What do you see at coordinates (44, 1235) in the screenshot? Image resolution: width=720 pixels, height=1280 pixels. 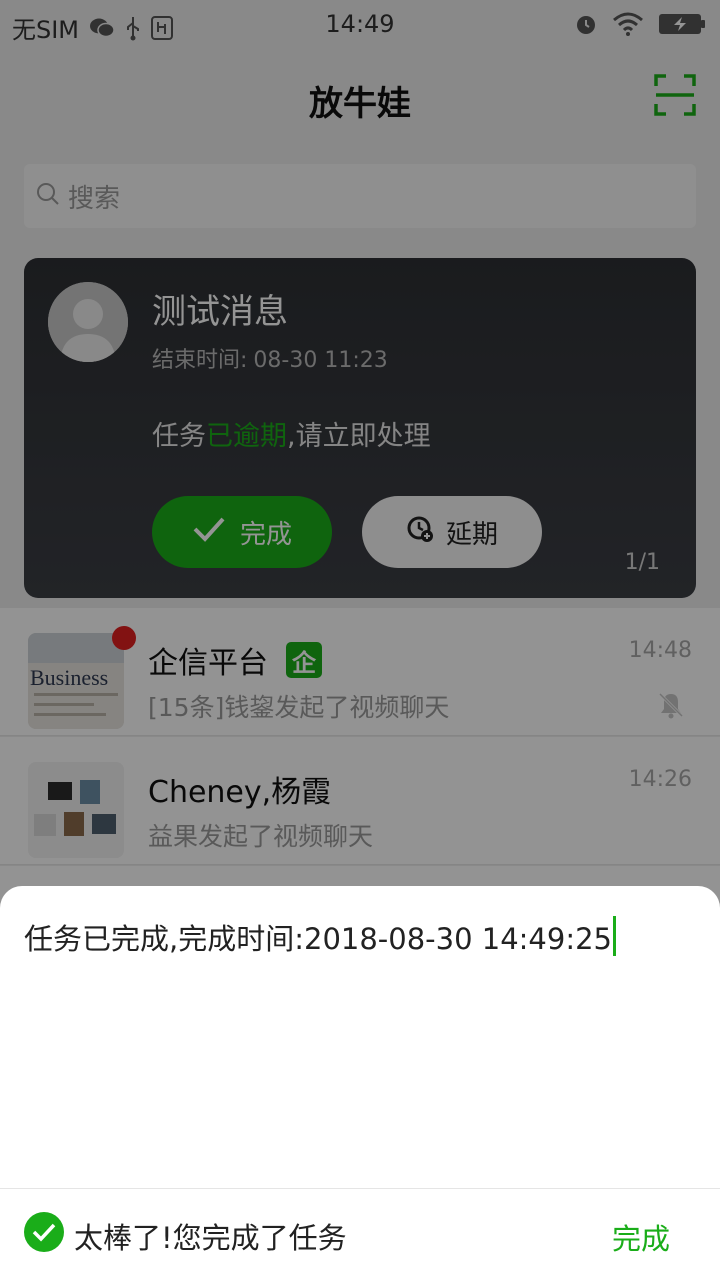 I see `success-check-icon` at bounding box center [44, 1235].